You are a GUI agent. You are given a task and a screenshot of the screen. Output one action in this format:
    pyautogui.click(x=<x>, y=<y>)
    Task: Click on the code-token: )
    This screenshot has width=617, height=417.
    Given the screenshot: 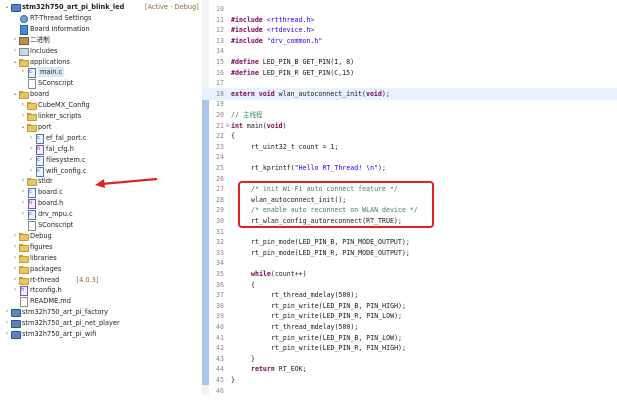 What is the action you would take?
    pyautogui.click(x=284, y=125)
    